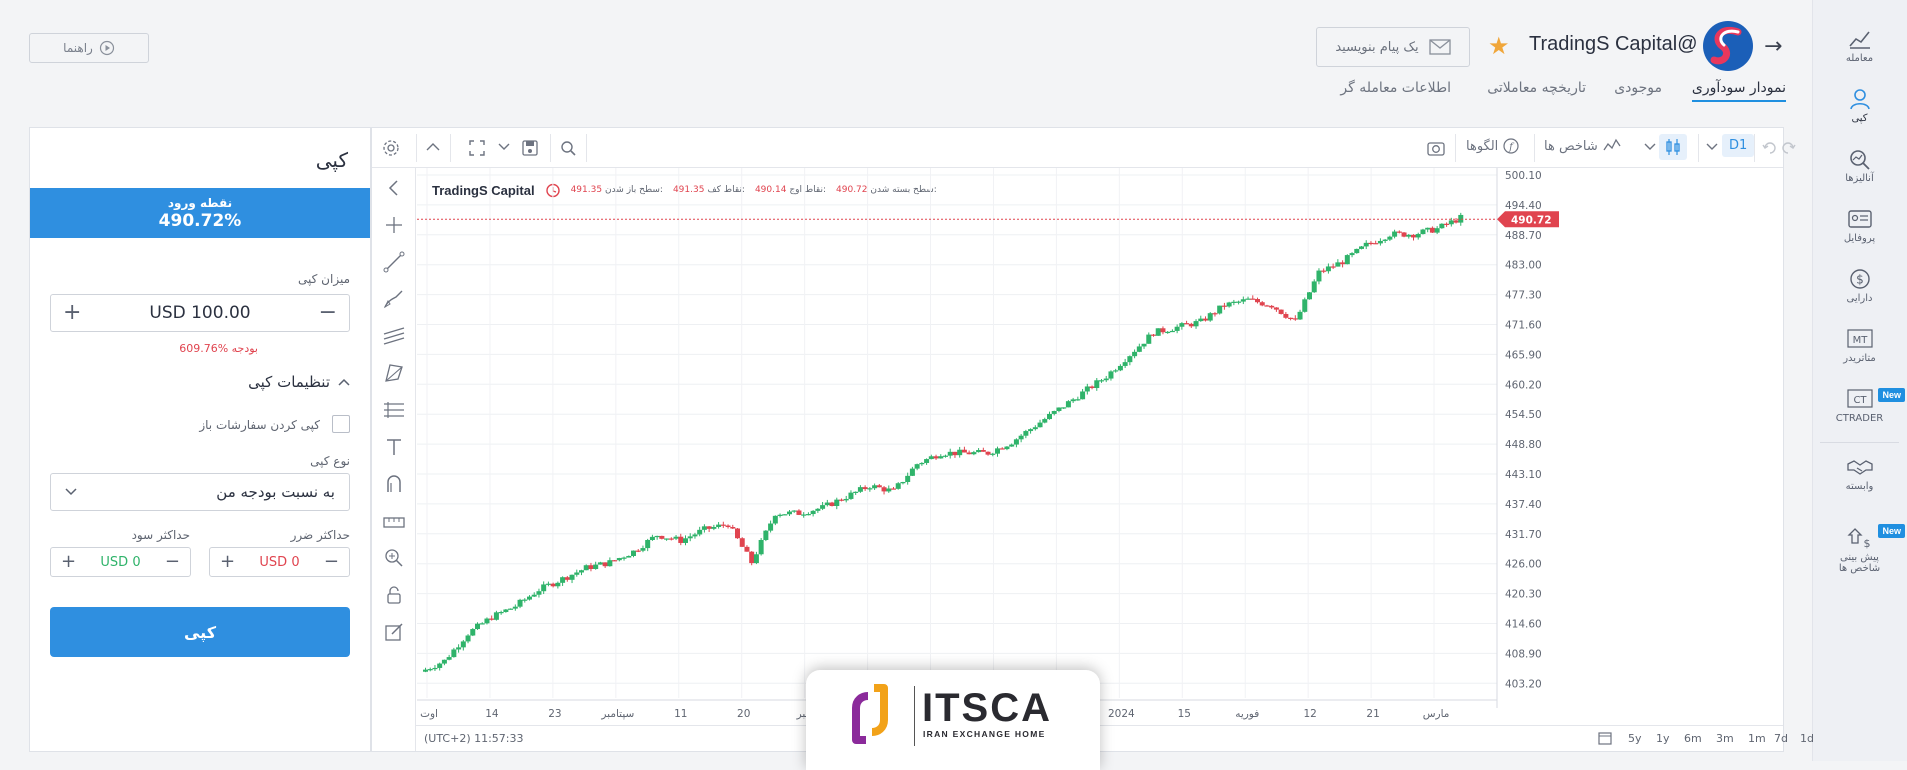  I want to click on range-5y: 5y, so click(1635, 738).